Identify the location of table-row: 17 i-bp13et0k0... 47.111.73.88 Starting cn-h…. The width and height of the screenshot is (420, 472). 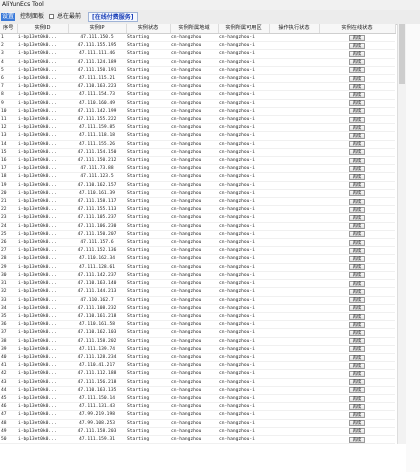
(197, 169).